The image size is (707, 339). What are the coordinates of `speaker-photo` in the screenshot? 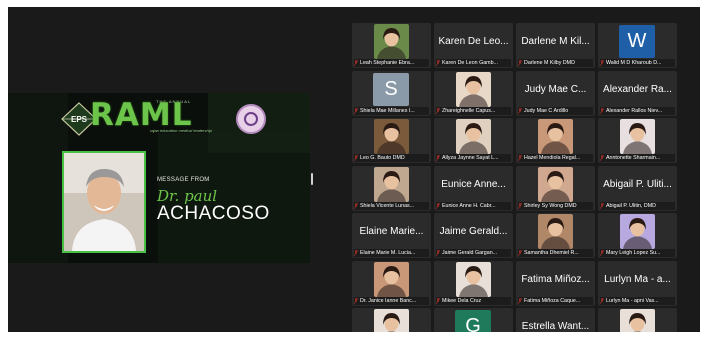 It's located at (104, 202).